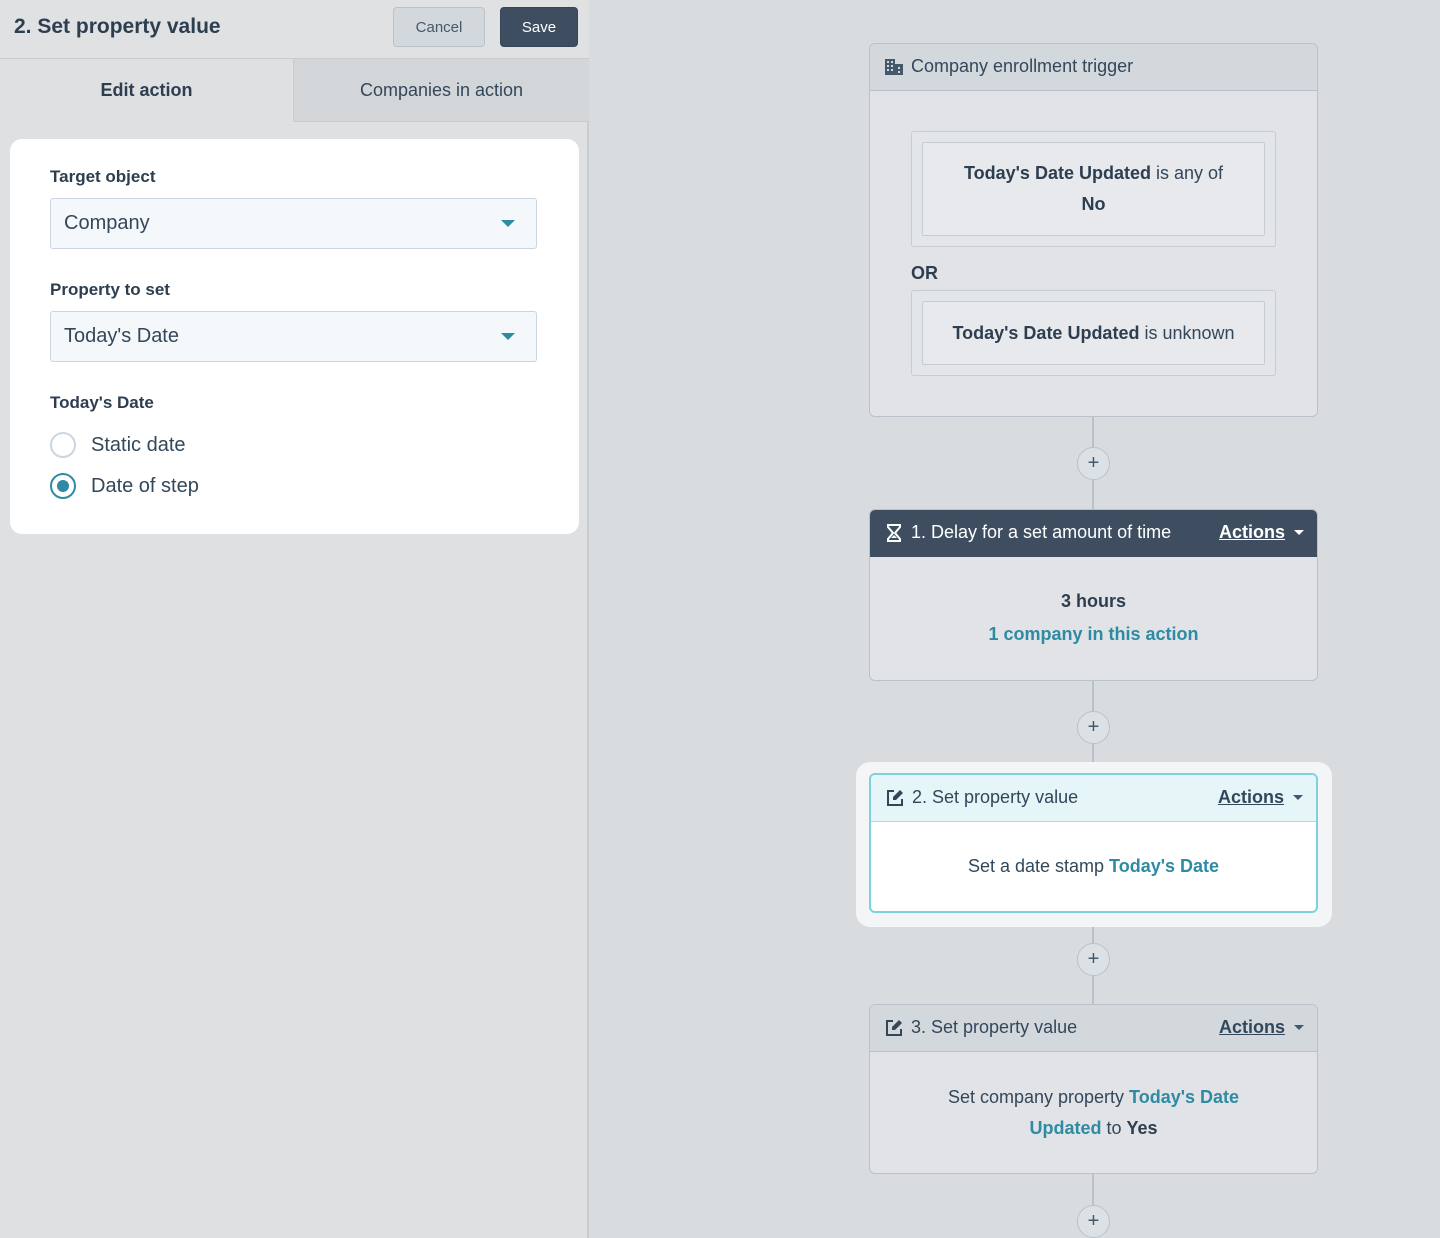 The width and height of the screenshot is (1440, 1238). I want to click on target-object-value: Company, so click(107, 223).